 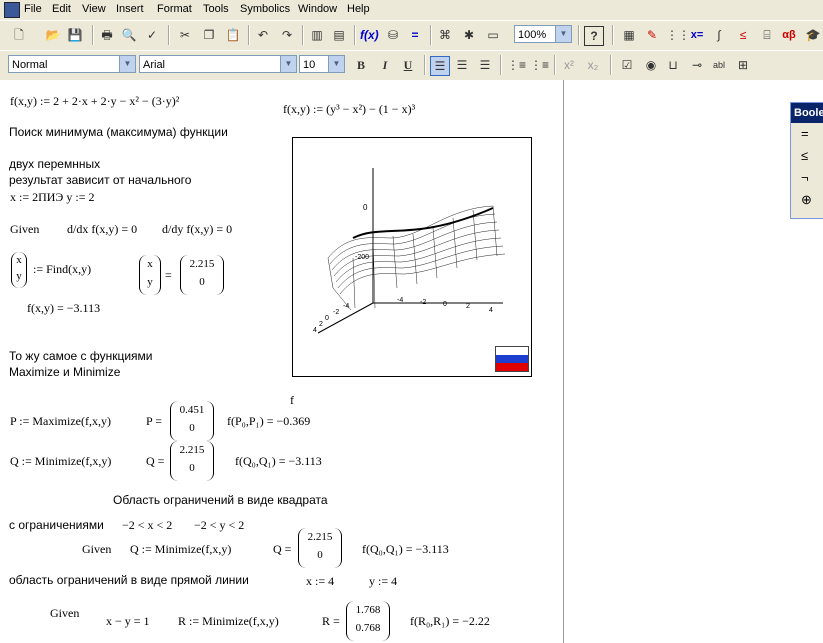 What do you see at coordinates (393, 35) in the screenshot?
I see `insert-unit-icon: ⛁` at bounding box center [393, 35].